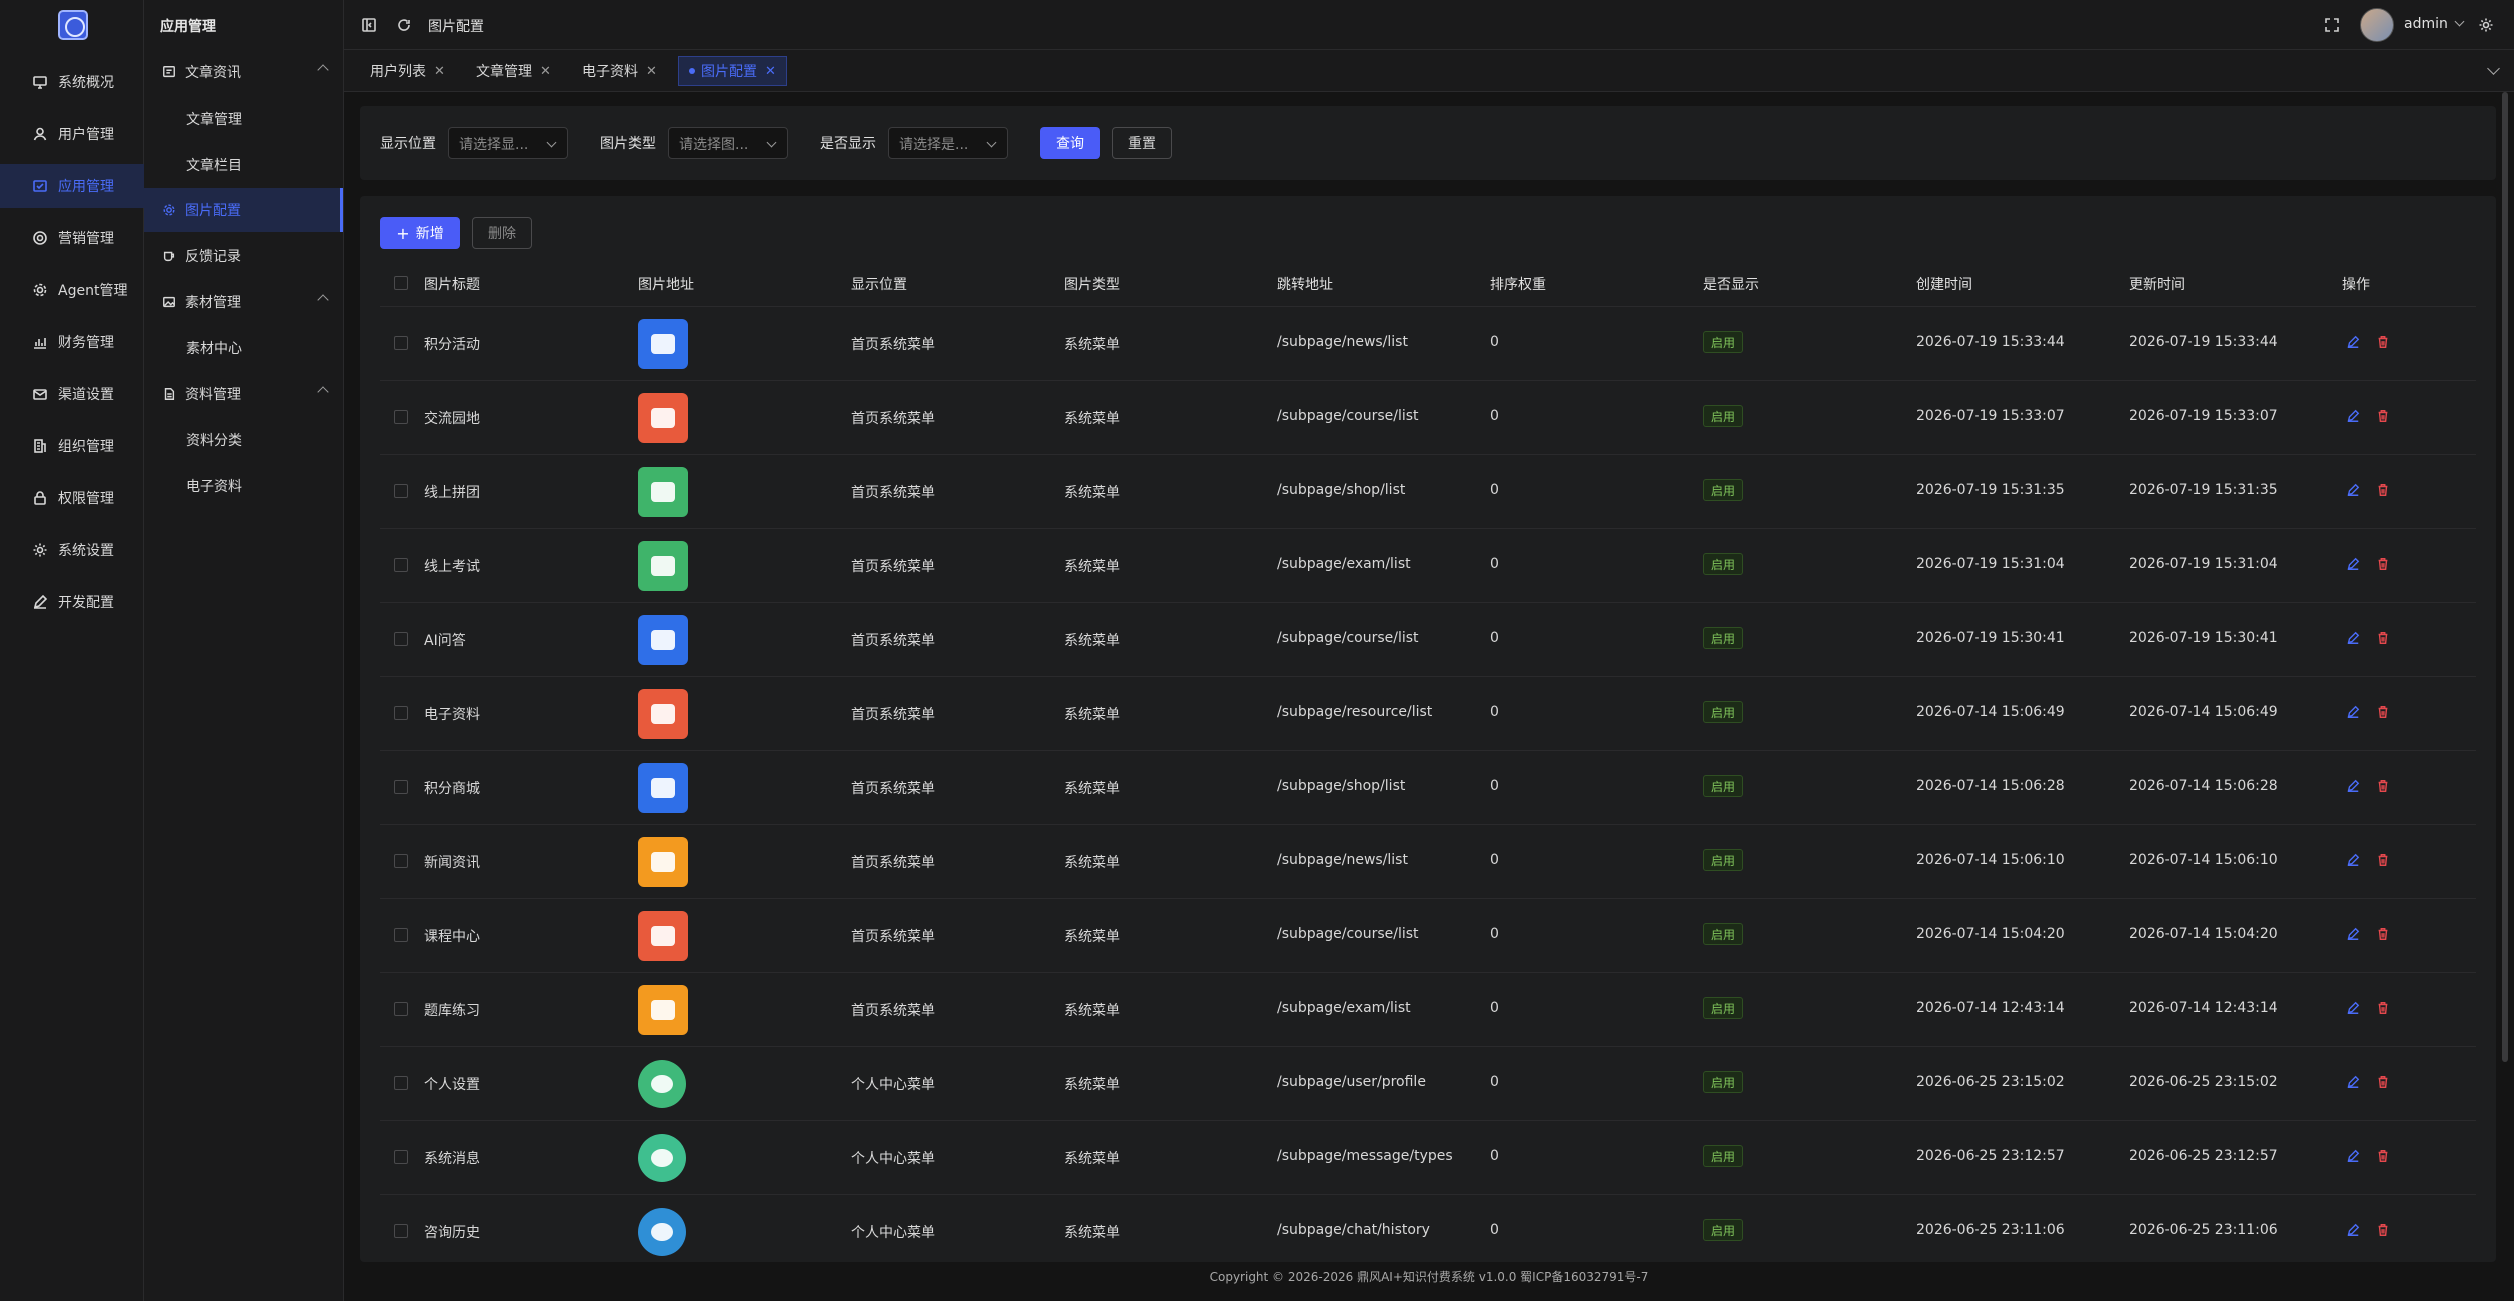 The image size is (2514, 1301). Describe the element at coordinates (243, 165) in the screenshot. I see `submenu-item-article-column: 文章栏目` at that location.